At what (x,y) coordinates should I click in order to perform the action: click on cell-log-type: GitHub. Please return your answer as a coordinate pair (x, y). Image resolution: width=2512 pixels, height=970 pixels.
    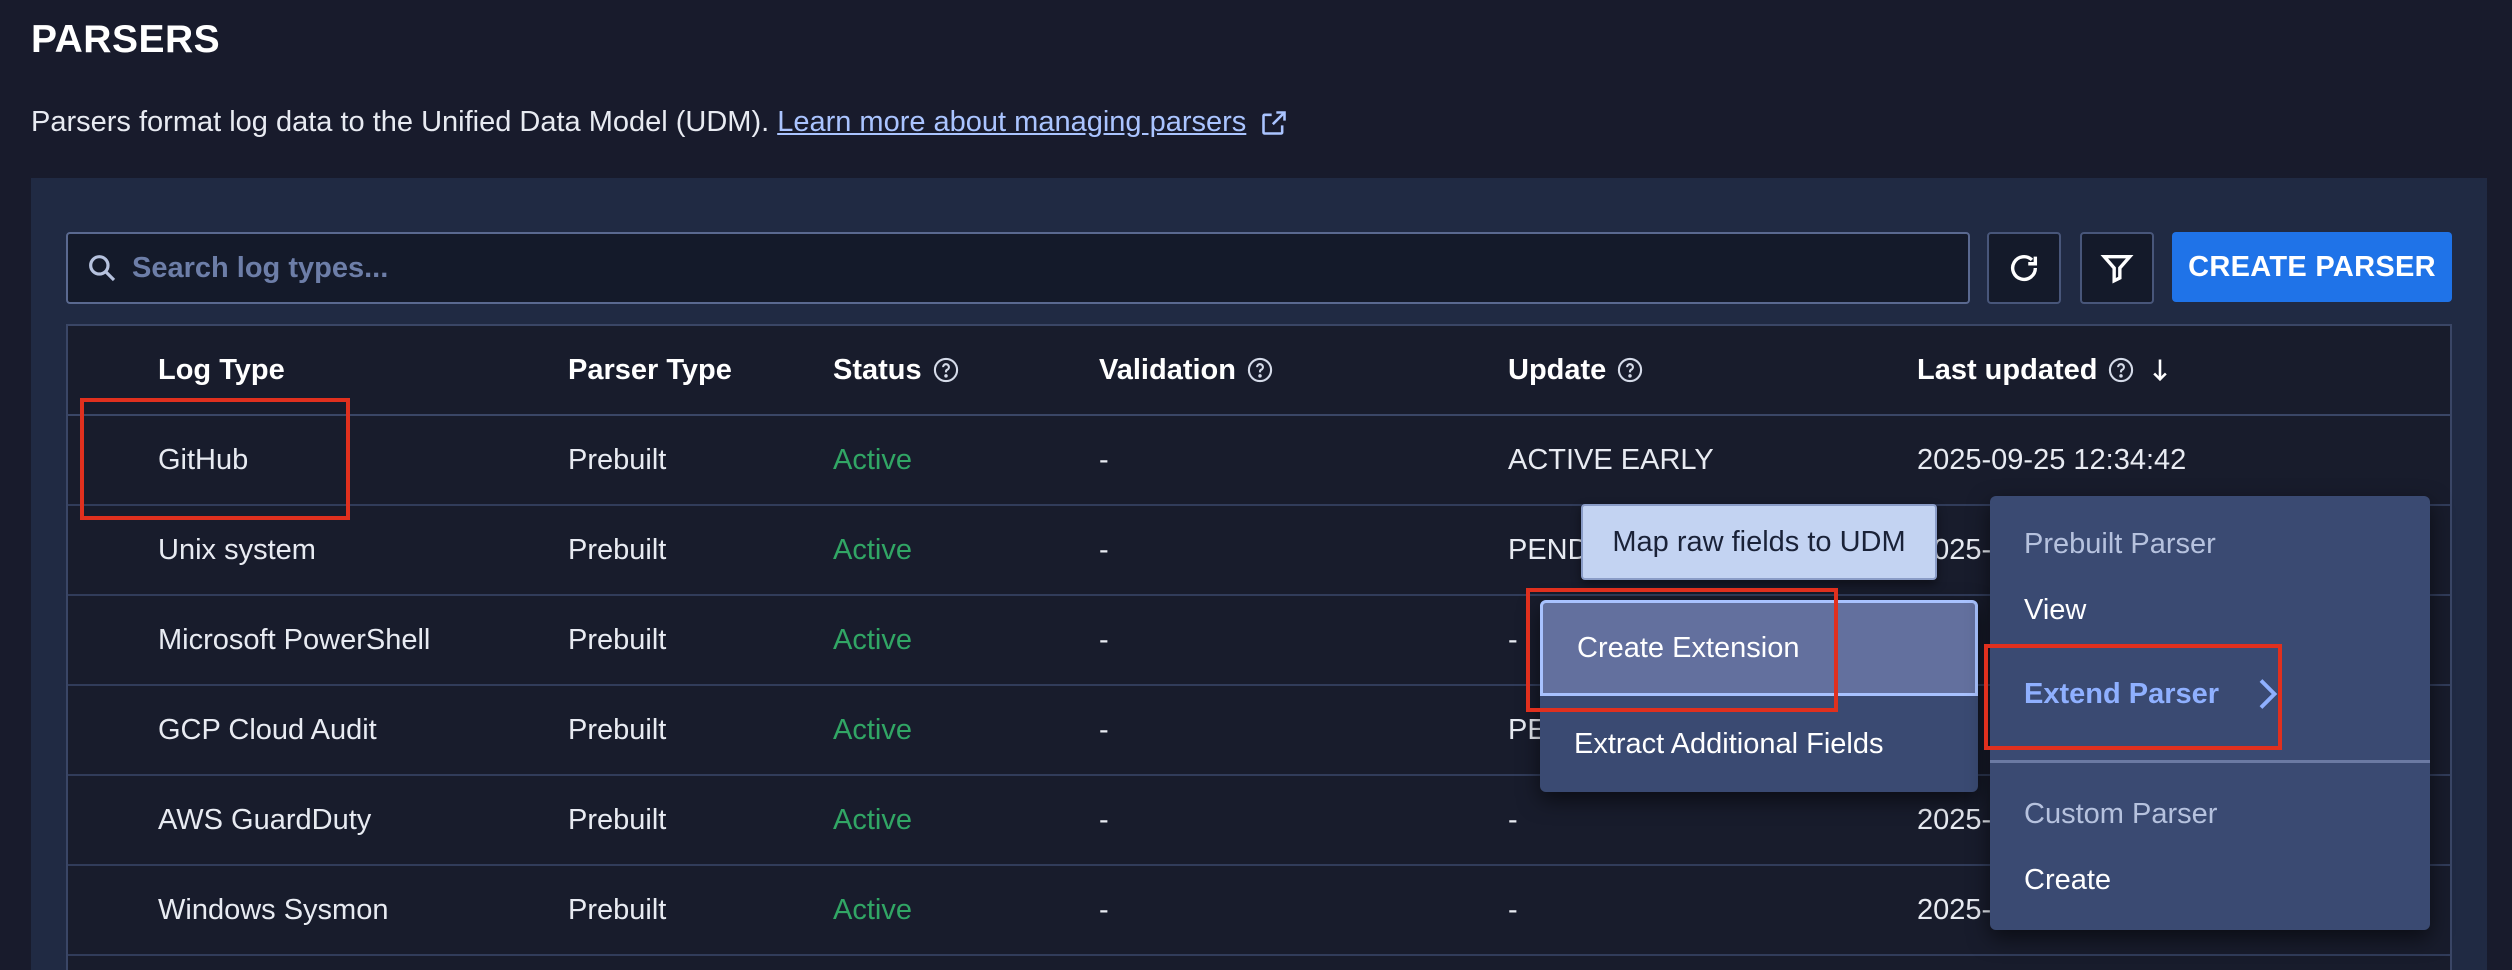
    Looking at the image, I should click on (203, 459).